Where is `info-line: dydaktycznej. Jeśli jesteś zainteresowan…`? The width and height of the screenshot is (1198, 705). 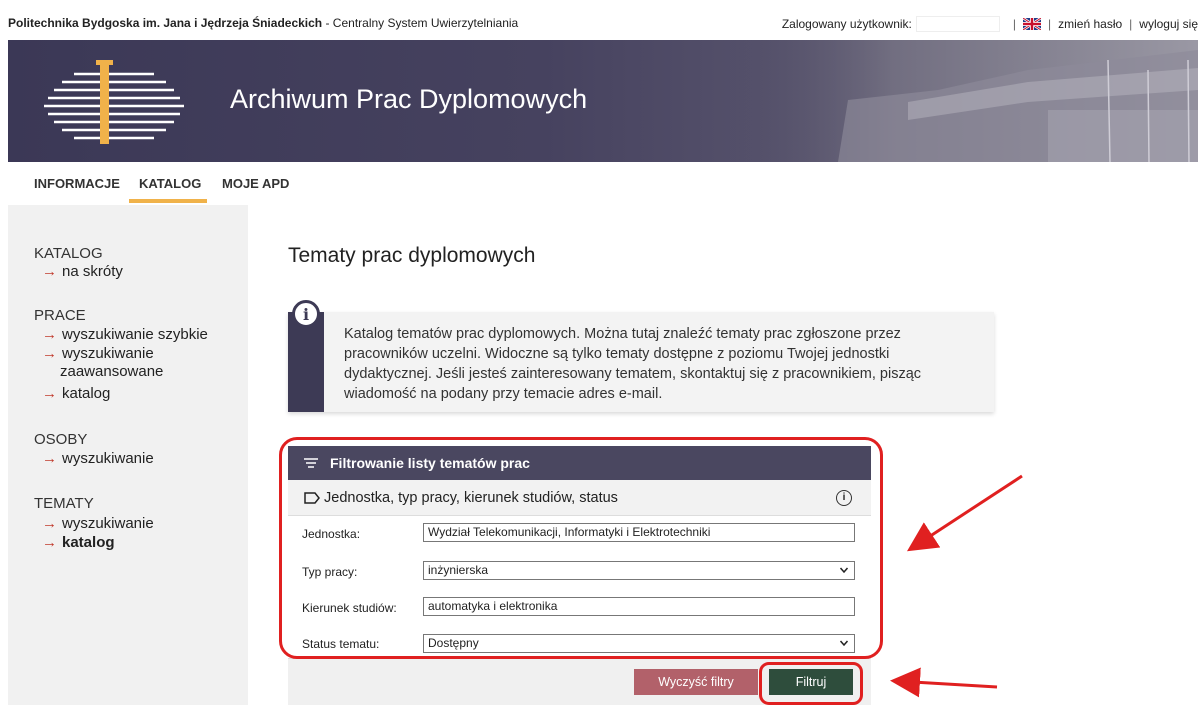
info-line: dydaktycznej. Jeśli jesteś zainteresowan… is located at coordinates (633, 374).